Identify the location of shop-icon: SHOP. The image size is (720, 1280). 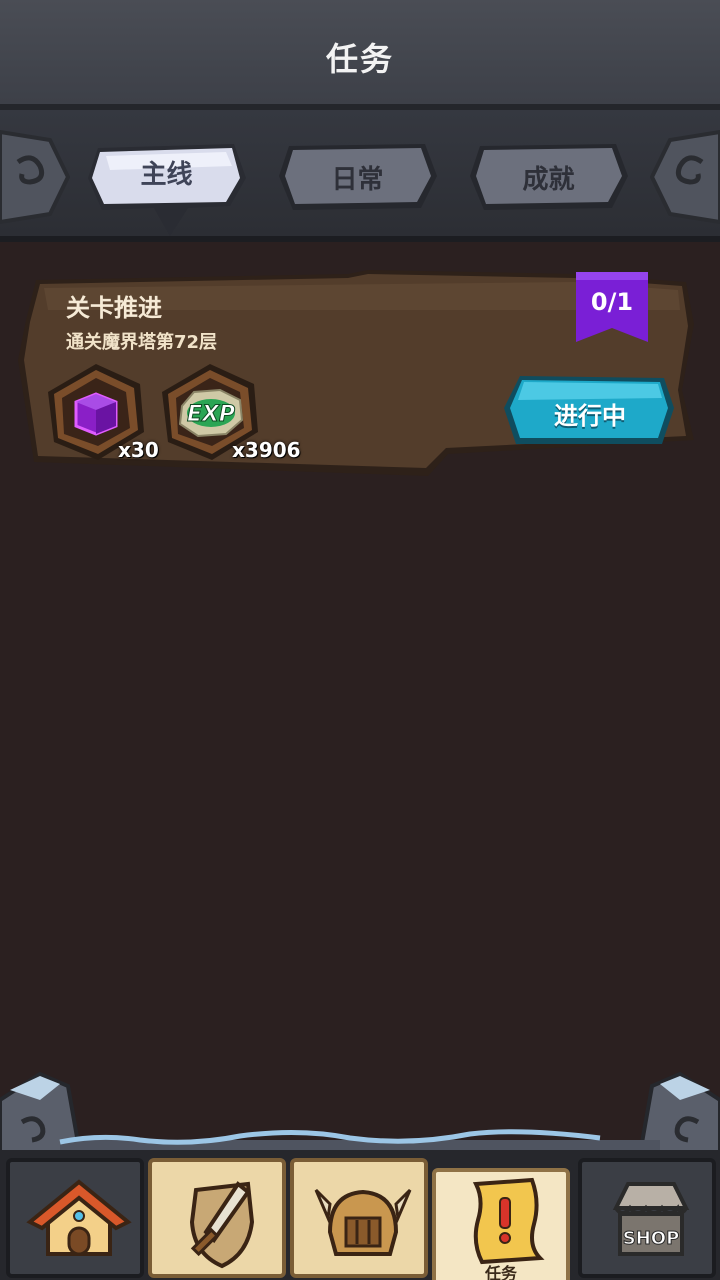
(651, 1219).